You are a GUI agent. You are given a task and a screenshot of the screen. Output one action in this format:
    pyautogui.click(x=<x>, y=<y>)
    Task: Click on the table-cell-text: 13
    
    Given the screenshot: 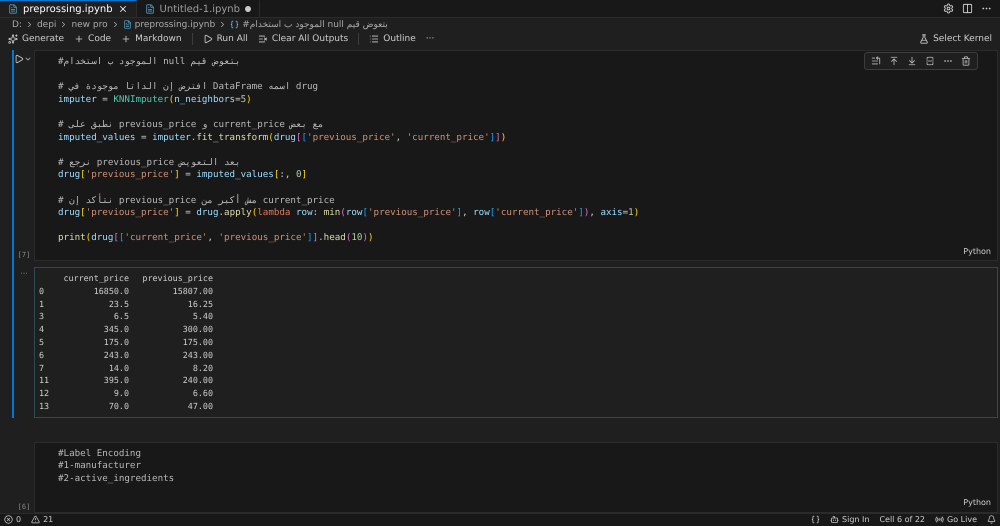 What is the action you would take?
    pyautogui.click(x=44, y=406)
    